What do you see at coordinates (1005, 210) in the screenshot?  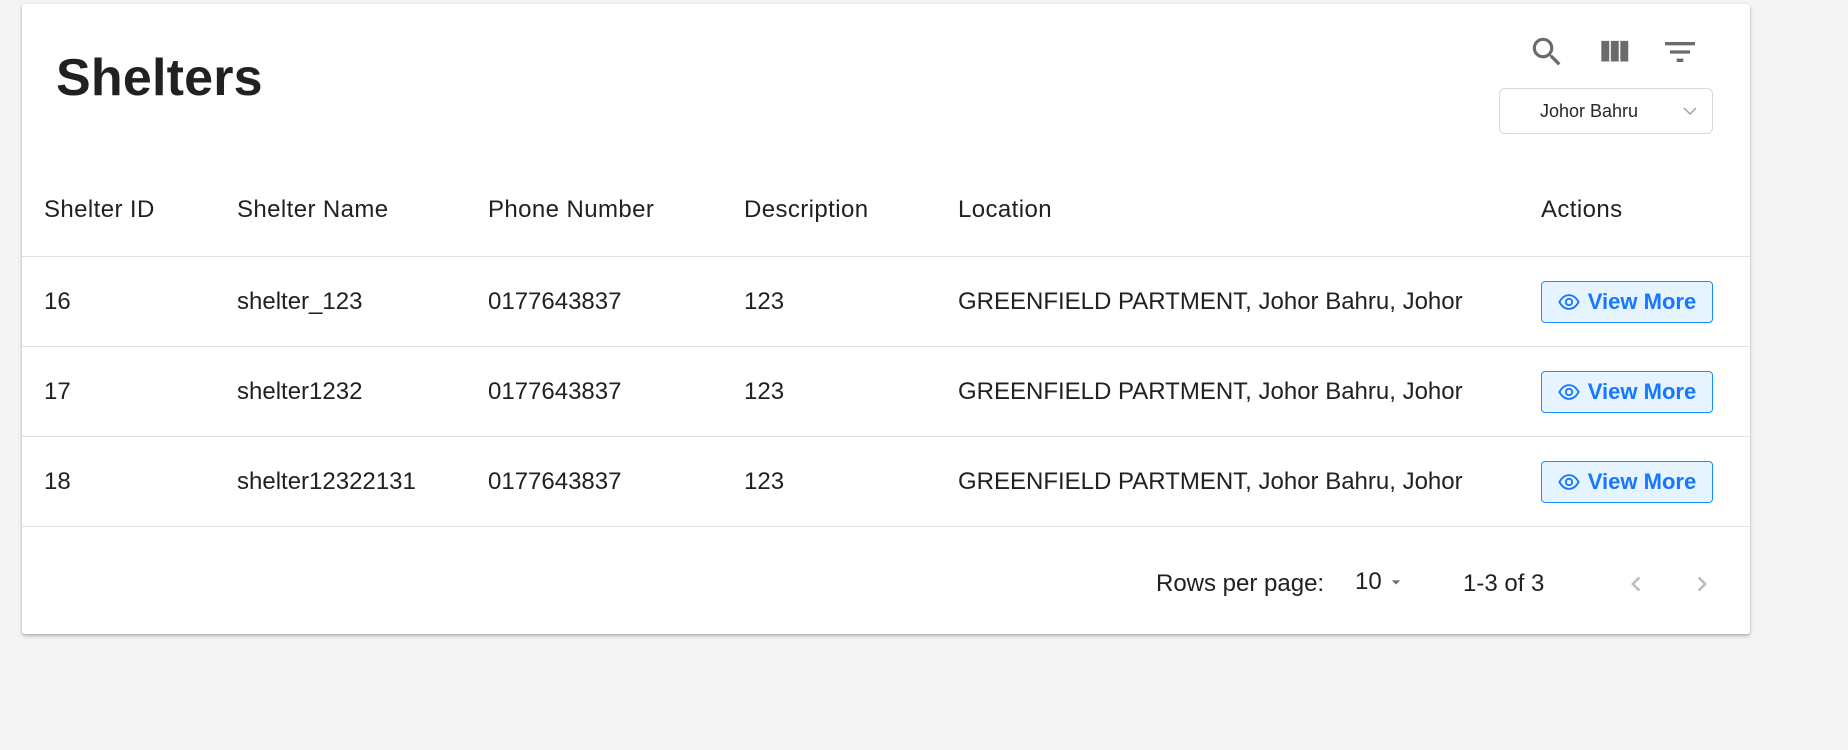 I see `column-header-location: Location` at bounding box center [1005, 210].